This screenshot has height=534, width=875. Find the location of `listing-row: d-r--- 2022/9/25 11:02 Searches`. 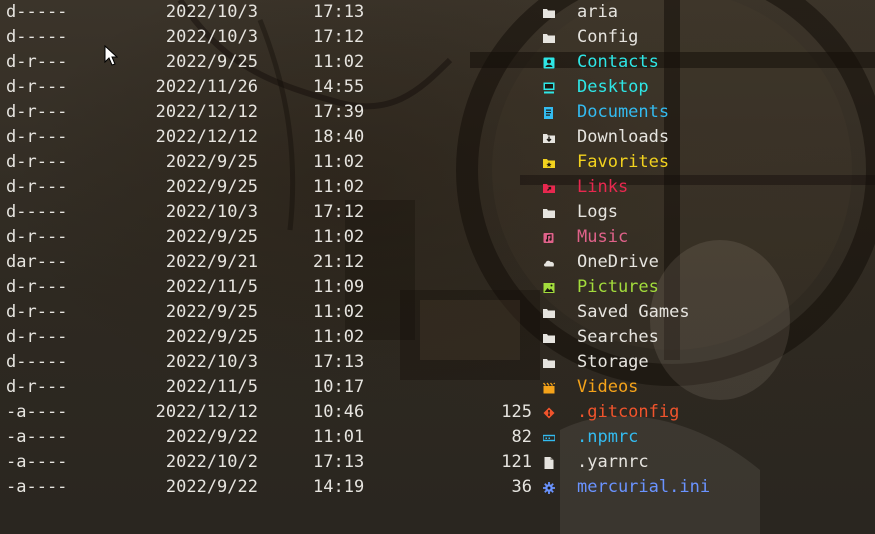

listing-row: d-r--- 2022/9/25 11:02 Searches is located at coordinates (437, 337).